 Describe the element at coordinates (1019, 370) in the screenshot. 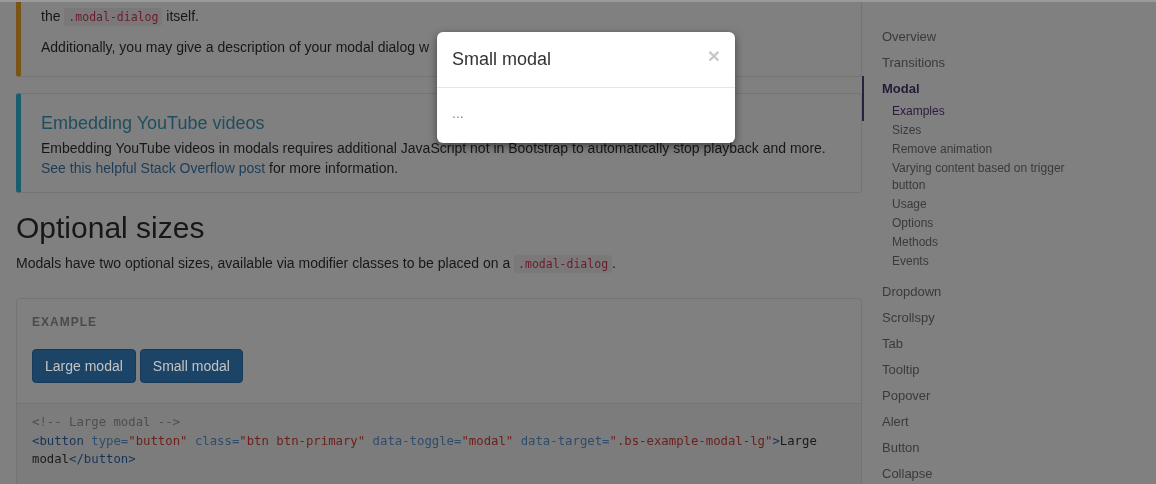

I see `nav-item: Tooltip` at that location.